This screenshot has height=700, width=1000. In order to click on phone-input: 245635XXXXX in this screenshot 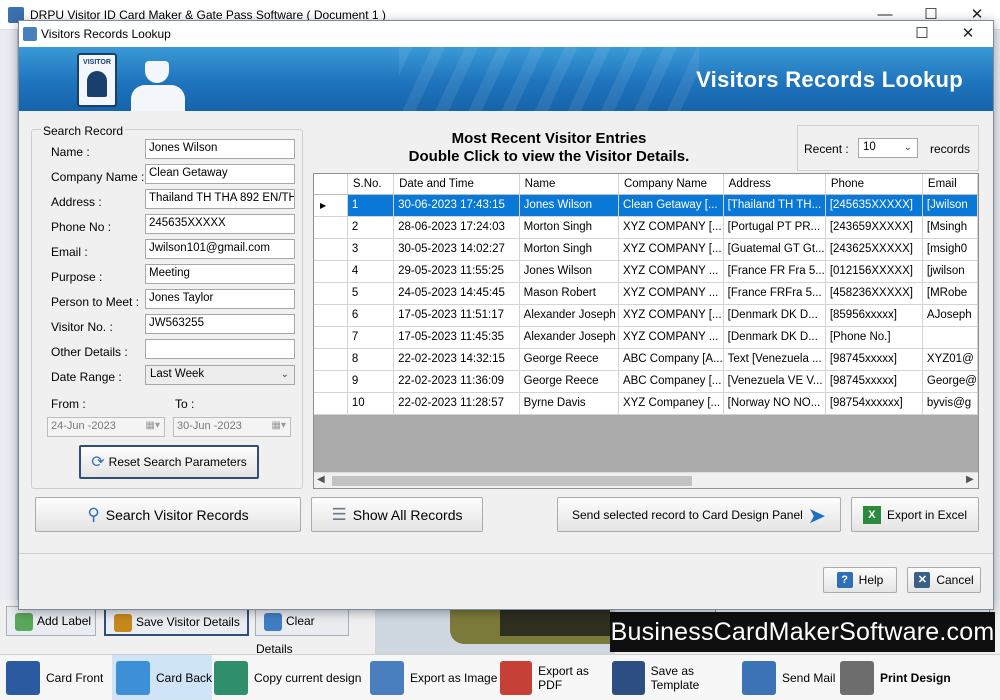, I will do `click(220, 224)`.